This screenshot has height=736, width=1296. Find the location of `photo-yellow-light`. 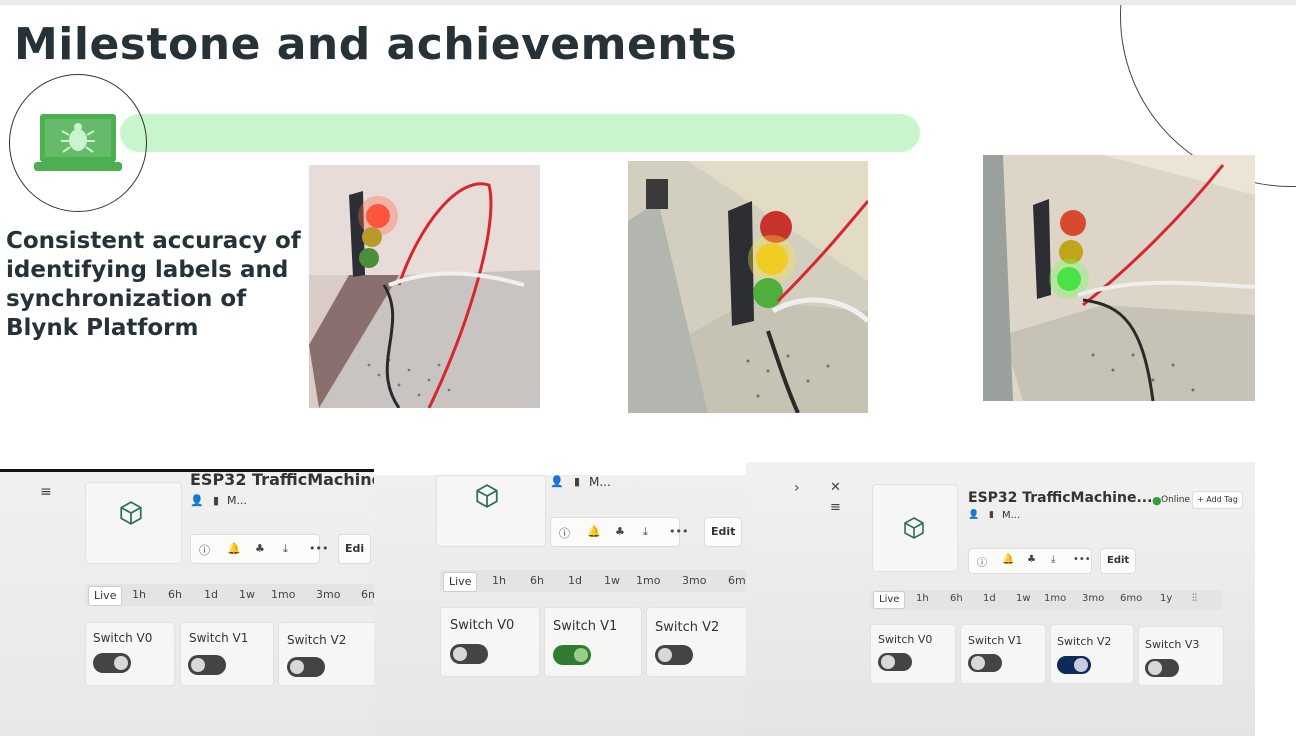

photo-yellow-light is located at coordinates (748, 287).